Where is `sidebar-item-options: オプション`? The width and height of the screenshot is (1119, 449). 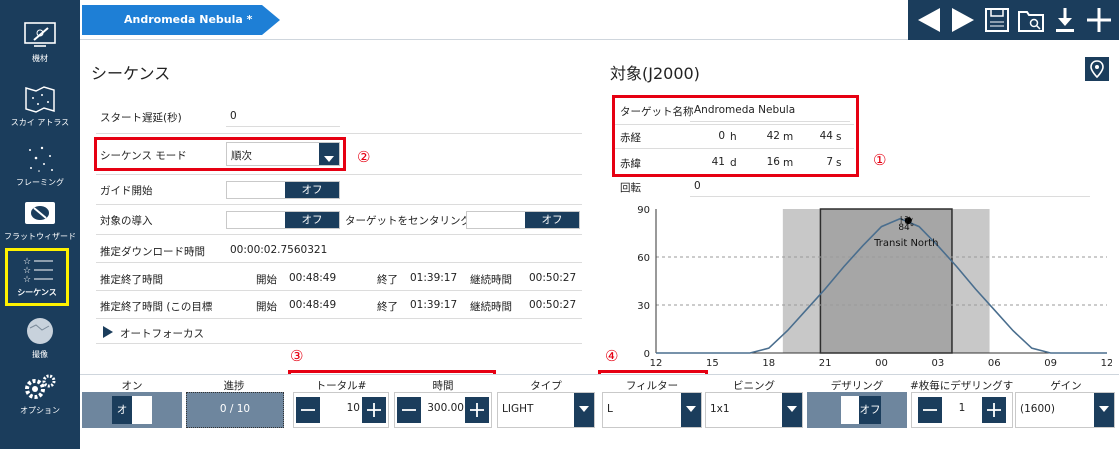 sidebar-item-options: オプション is located at coordinates (40, 396).